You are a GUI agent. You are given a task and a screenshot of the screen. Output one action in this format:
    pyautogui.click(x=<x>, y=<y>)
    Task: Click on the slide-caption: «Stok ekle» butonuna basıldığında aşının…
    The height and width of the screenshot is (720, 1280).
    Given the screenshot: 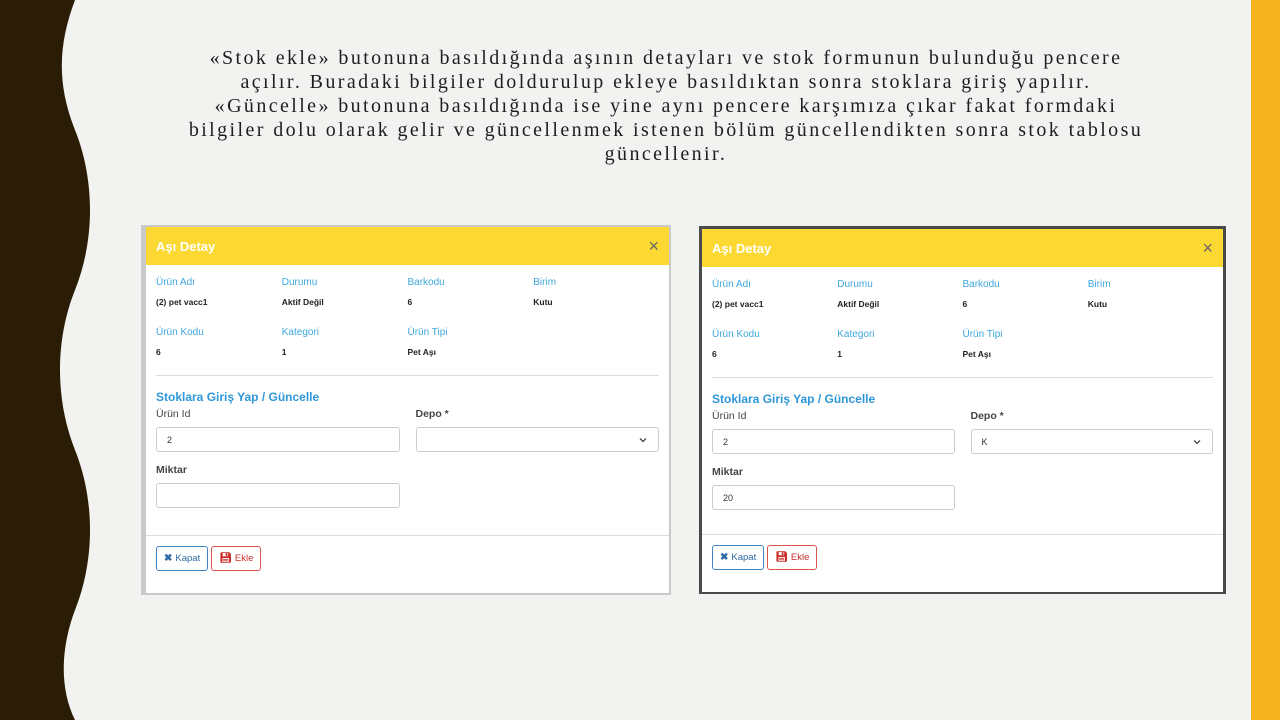 What is the action you would take?
    pyautogui.click(x=666, y=106)
    